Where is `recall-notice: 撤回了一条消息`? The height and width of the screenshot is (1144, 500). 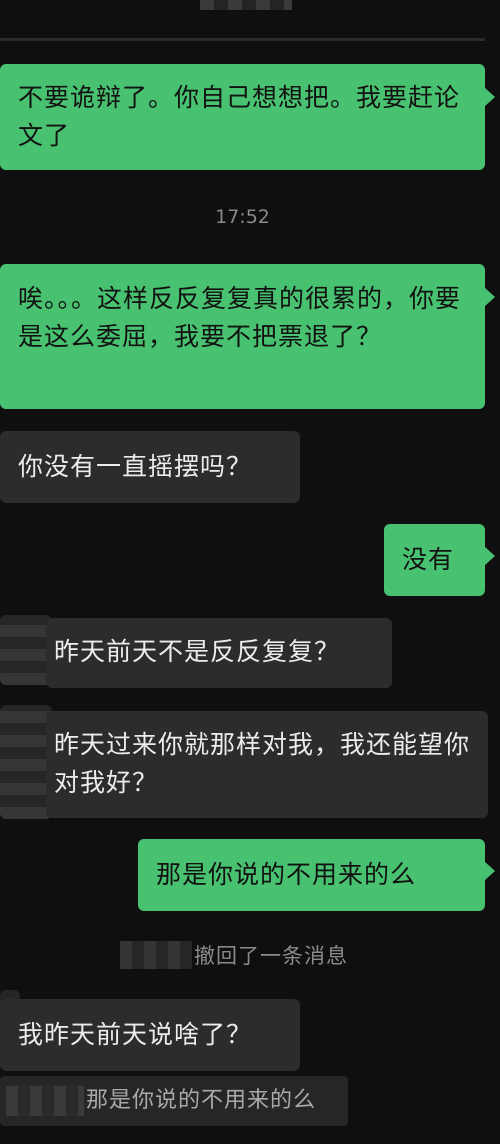
recall-notice: 撤回了一条消息 is located at coordinates (234, 955).